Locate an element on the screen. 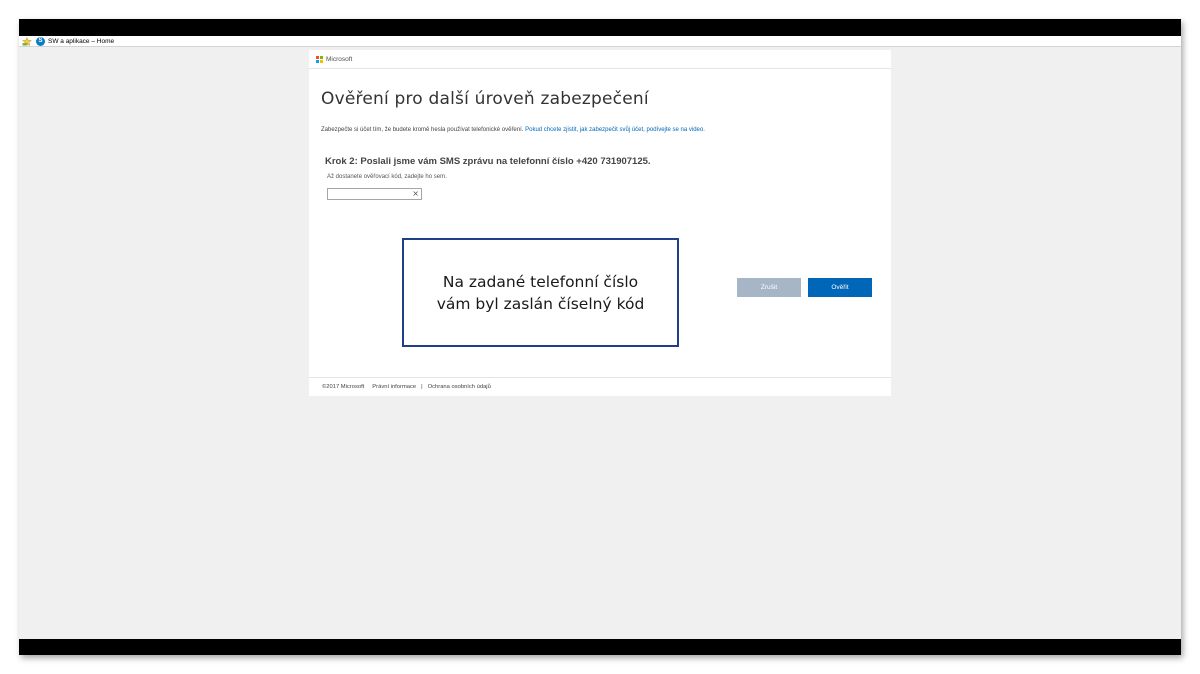  microsoft-header: Microsoft is located at coordinates (600, 59).